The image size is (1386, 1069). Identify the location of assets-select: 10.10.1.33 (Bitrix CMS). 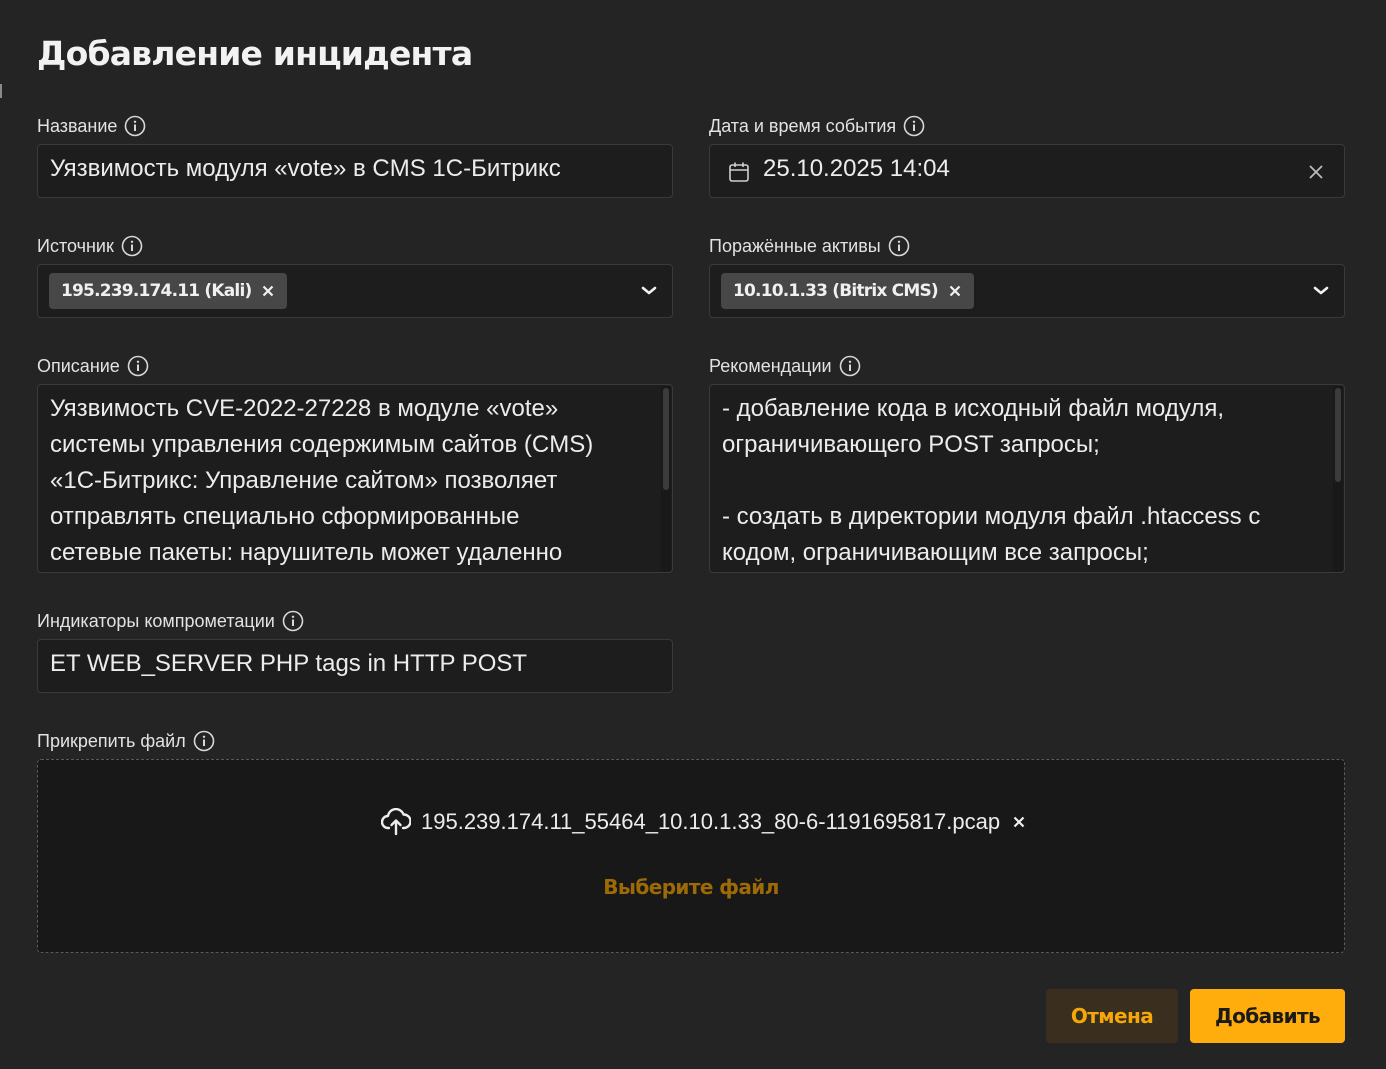
(1027, 291).